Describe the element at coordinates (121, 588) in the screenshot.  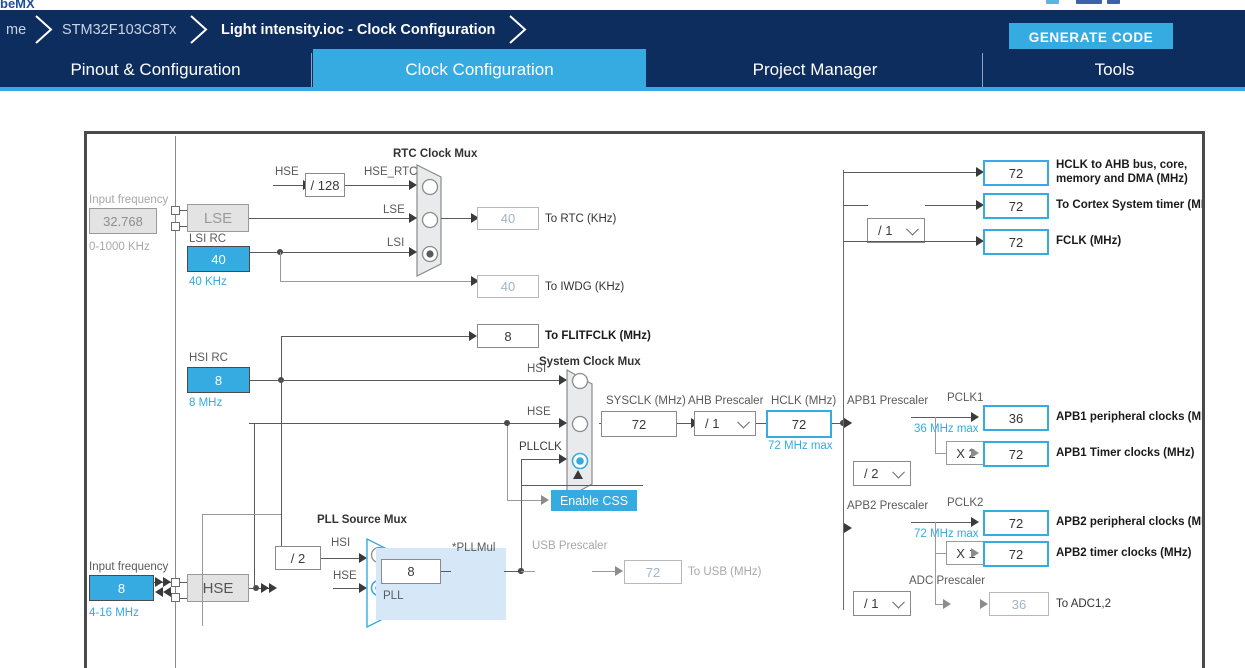
I see `hse-input-frequency-field: 8` at that location.